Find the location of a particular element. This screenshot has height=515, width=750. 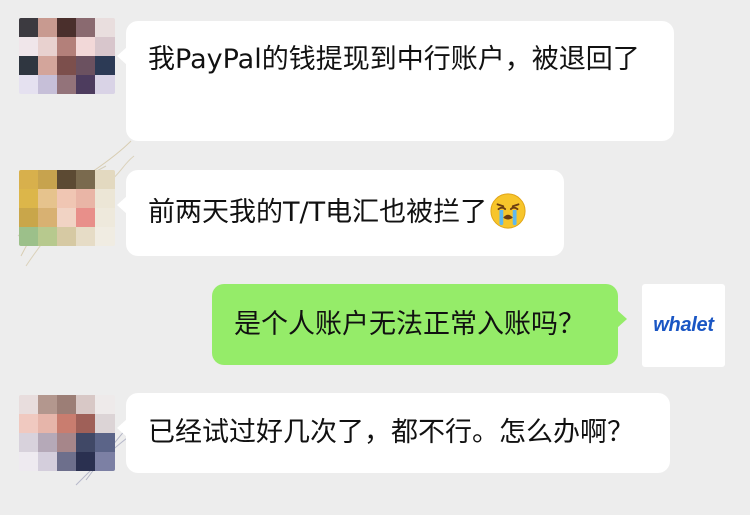

message-bubble-outgoing: 是个人账户无法正常入账吗？ is located at coordinates (419, 324).